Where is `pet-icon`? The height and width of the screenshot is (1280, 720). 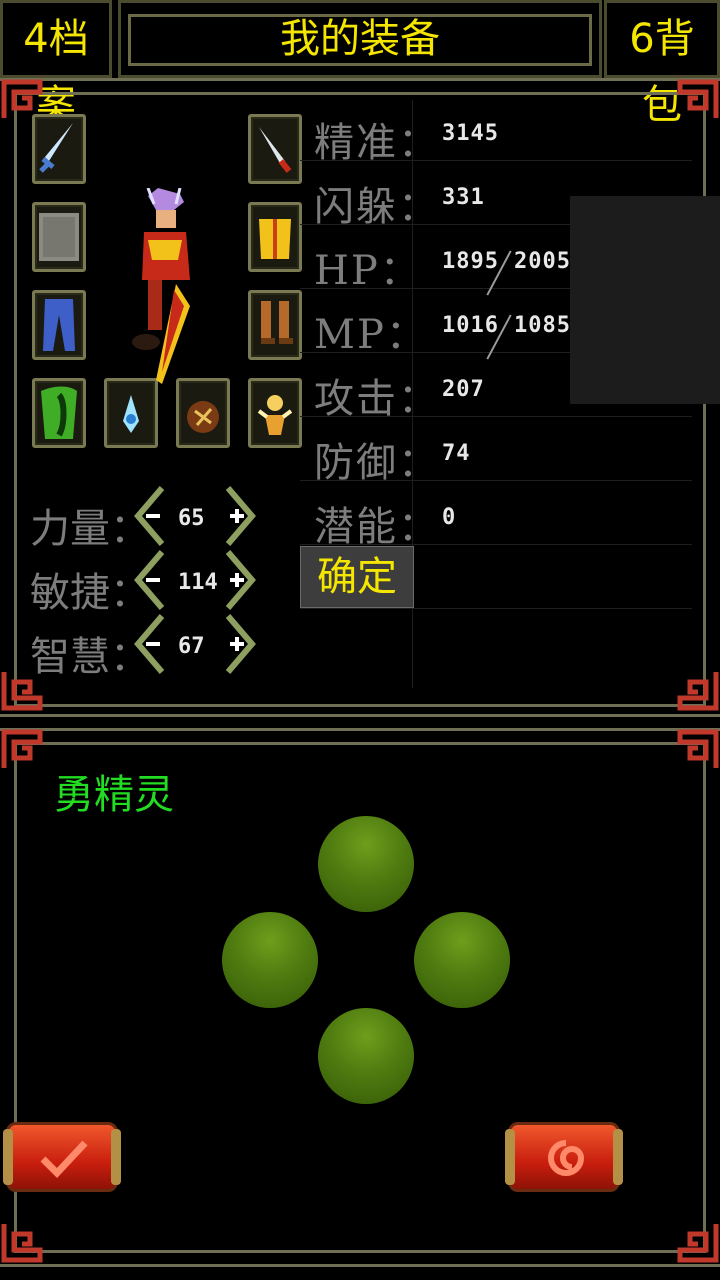
pet-icon is located at coordinates (275, 415).